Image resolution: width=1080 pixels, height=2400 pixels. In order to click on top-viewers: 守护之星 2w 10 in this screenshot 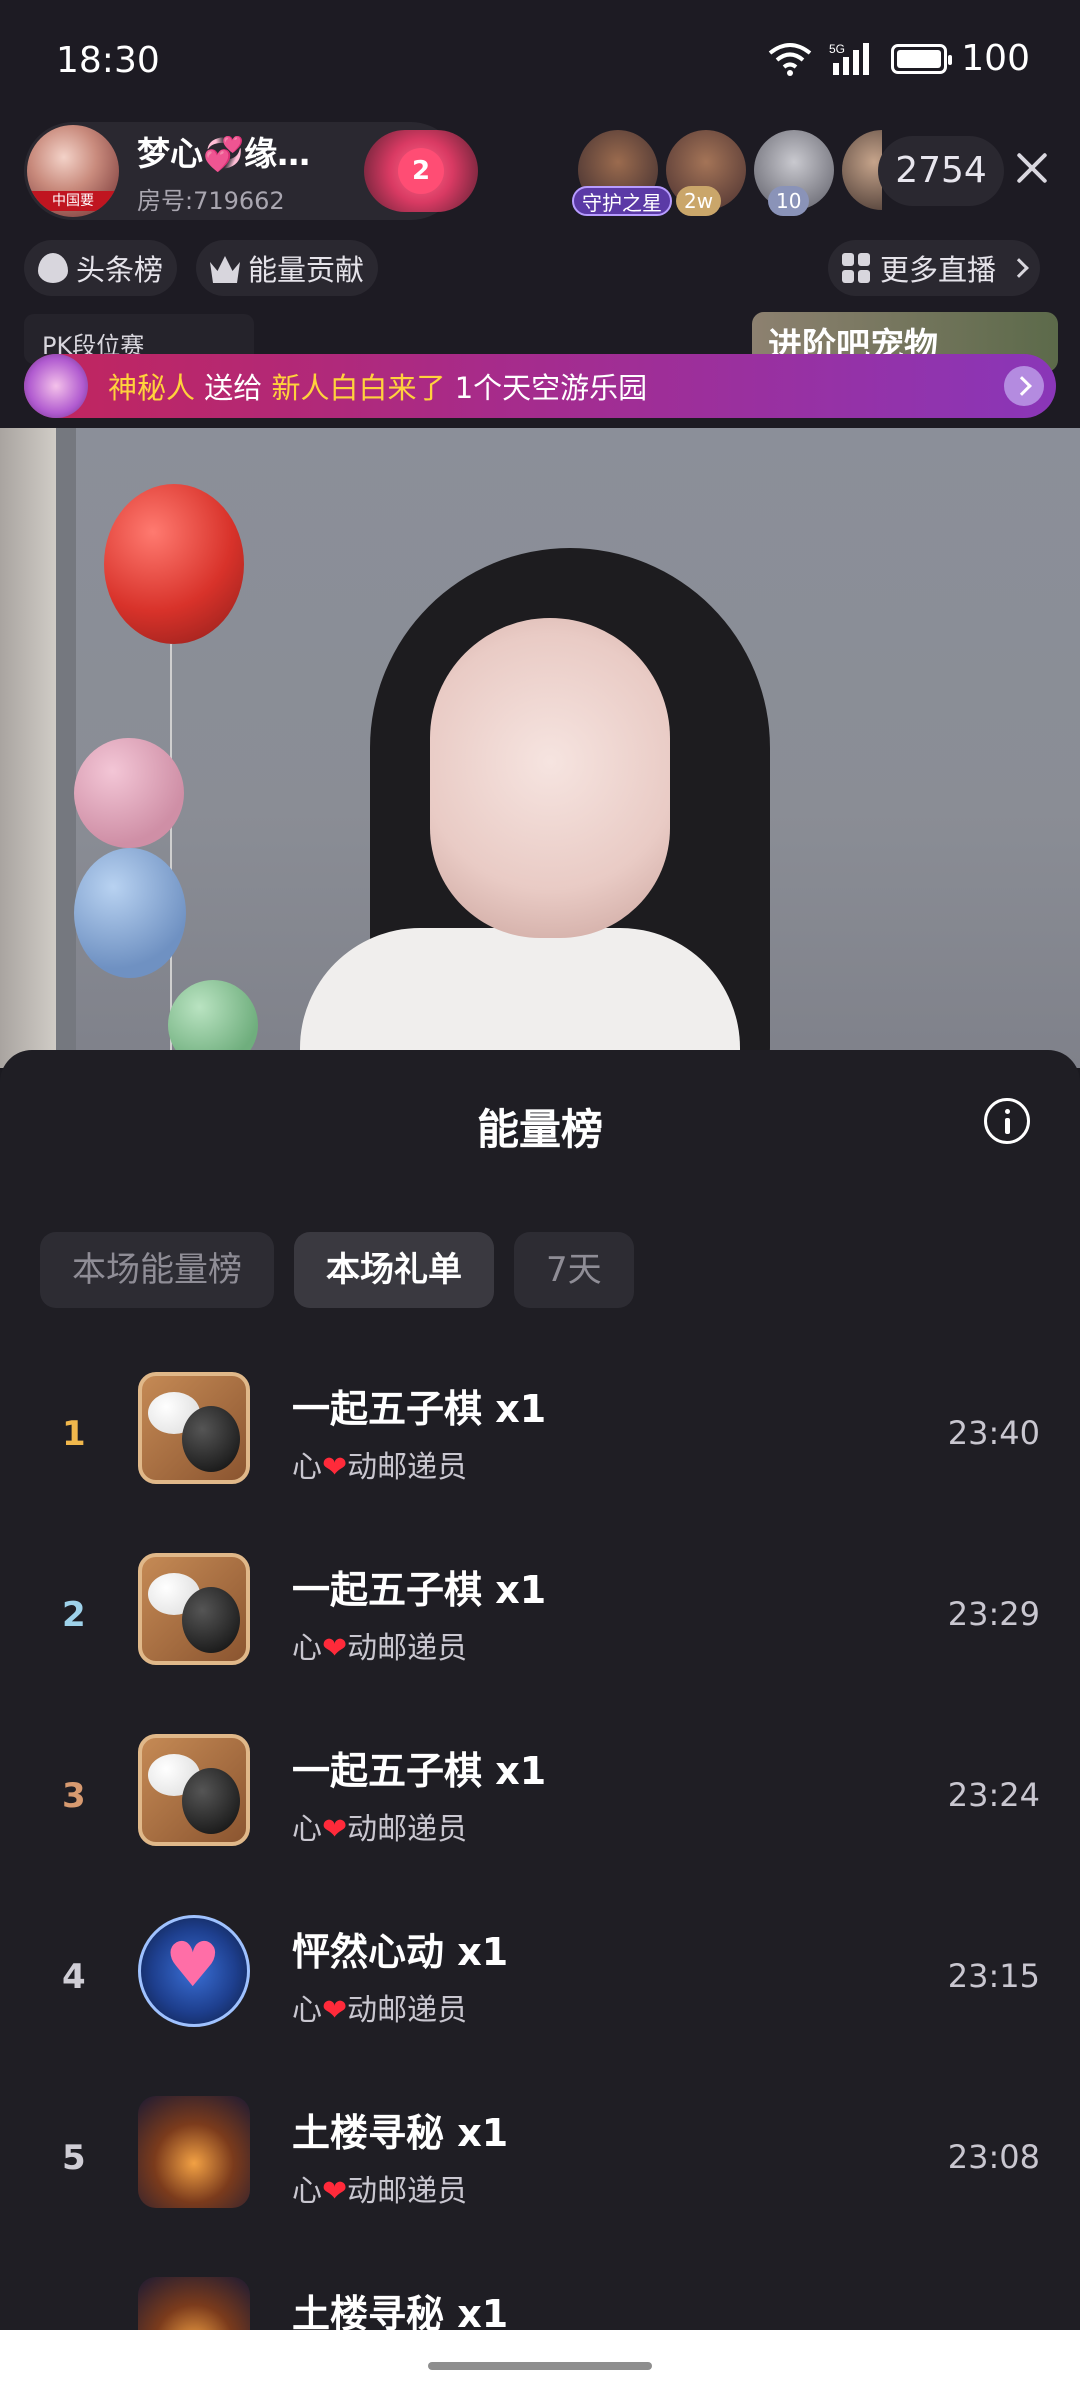, I will do `click(731, 173)`.